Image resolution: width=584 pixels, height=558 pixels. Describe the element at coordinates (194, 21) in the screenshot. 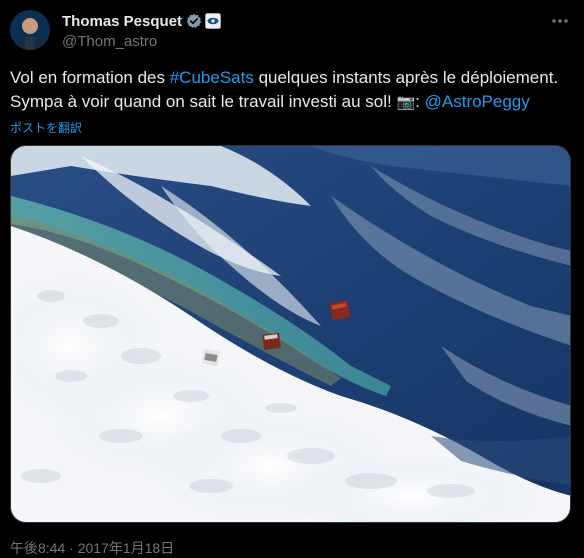

I see `verified-badge-icon` at that location.